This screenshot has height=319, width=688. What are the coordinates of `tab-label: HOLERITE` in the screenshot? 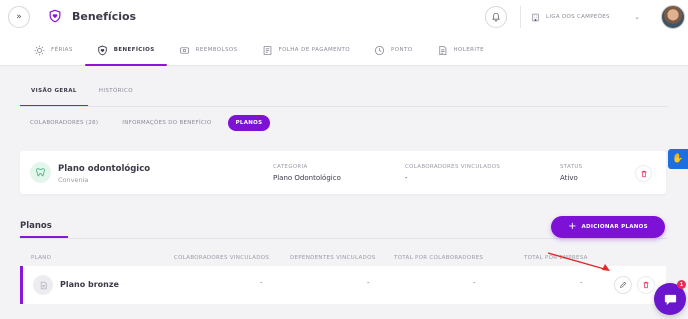 It's located at (468, 50).